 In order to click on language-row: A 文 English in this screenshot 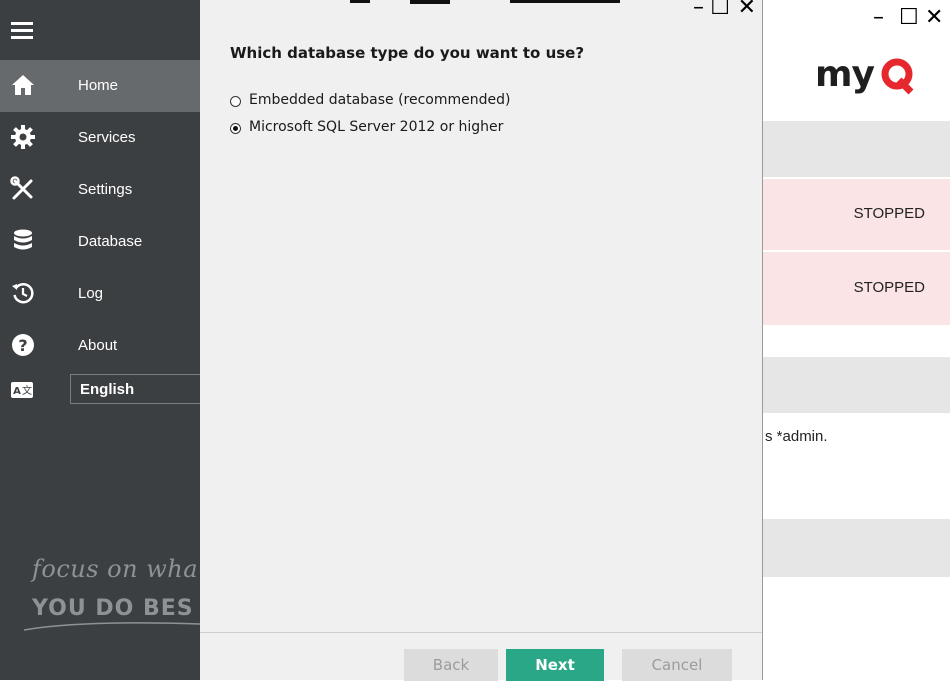, I will do `click(100, 394)`.